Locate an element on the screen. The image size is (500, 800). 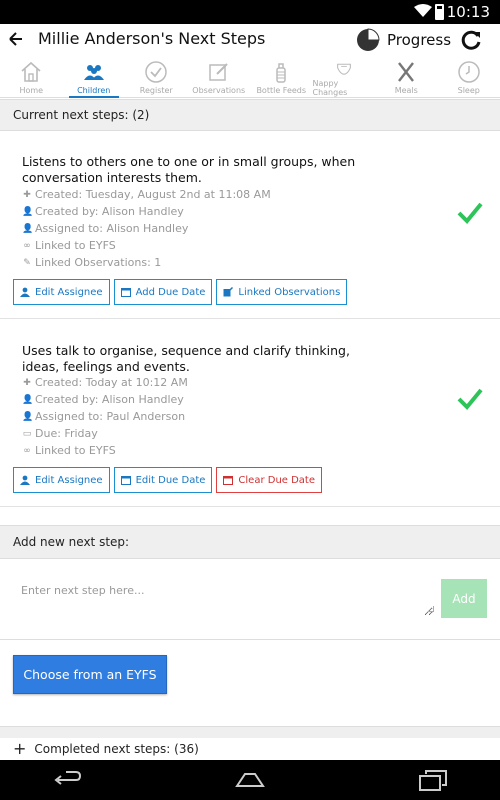
tab-observations: Observations is located at coordinates (219, 76).